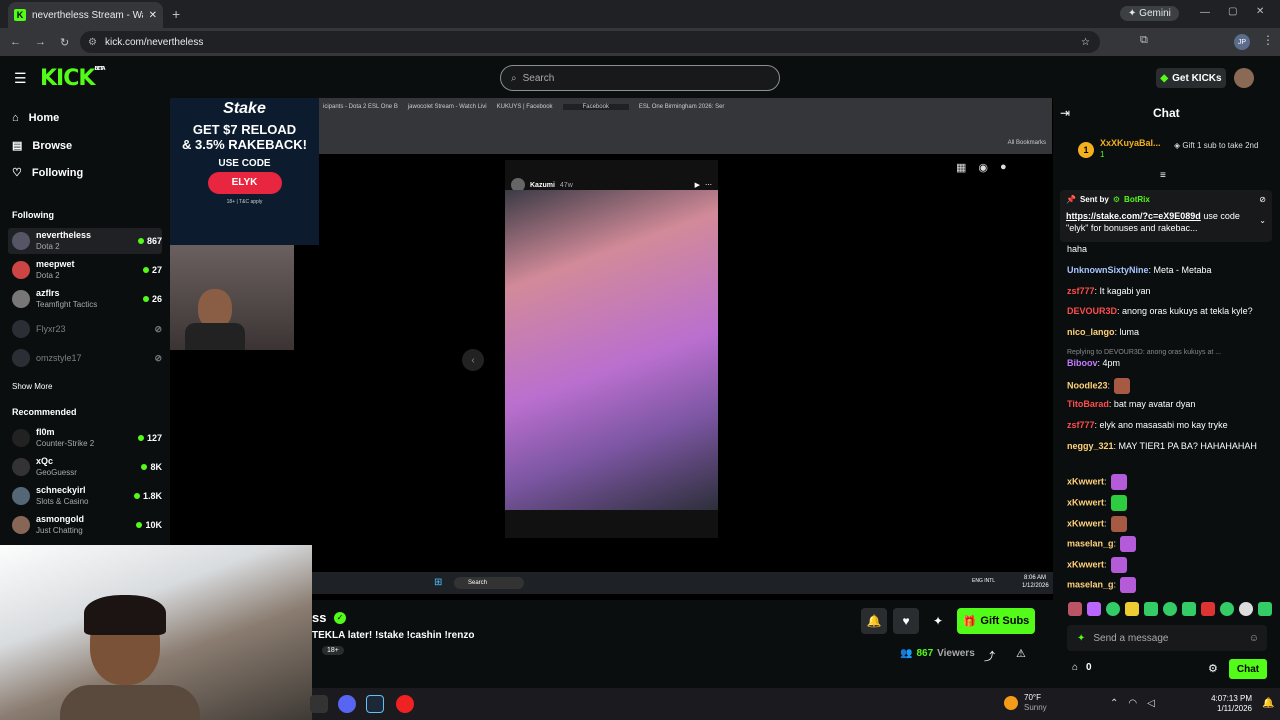  I want to click on sidebar-channel-azflrs: azflrs Teamfight Tactics 26, so click(85, 299).